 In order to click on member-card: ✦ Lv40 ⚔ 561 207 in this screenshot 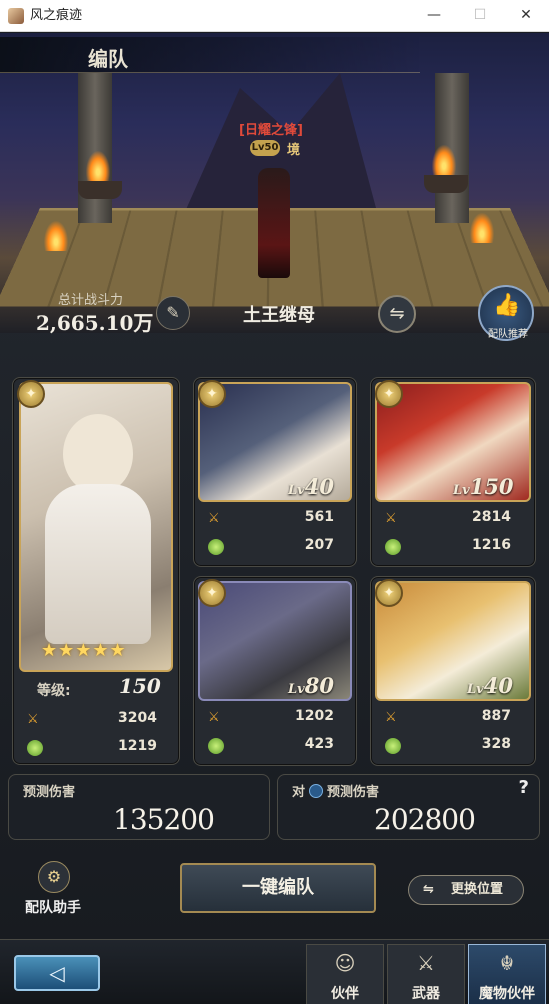, I will do `click(275, 472)`.